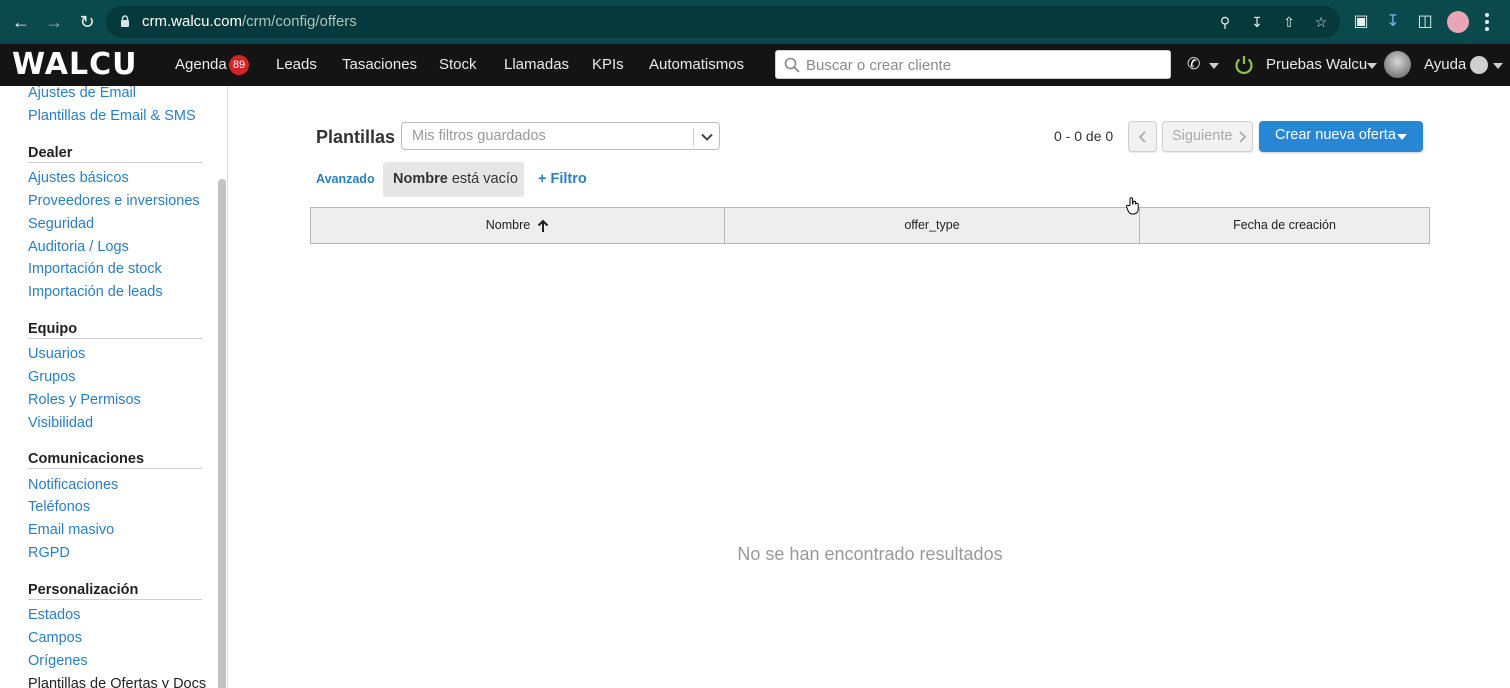 The width and height of the screenshot is (1510, 688). Describe the element at coordinates (73, 485) in the screenshot. I see `sidebar-item-notificaciones: Notificaciones` at that location.